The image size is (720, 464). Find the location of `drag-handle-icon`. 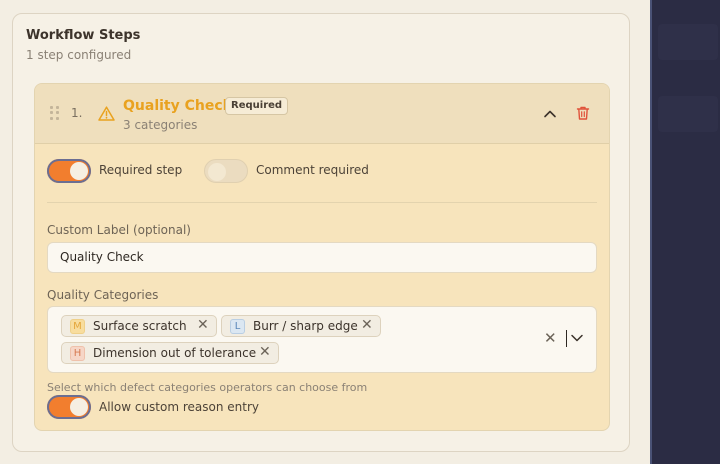

drag-handle-icon is located at coordinates (55, 113).